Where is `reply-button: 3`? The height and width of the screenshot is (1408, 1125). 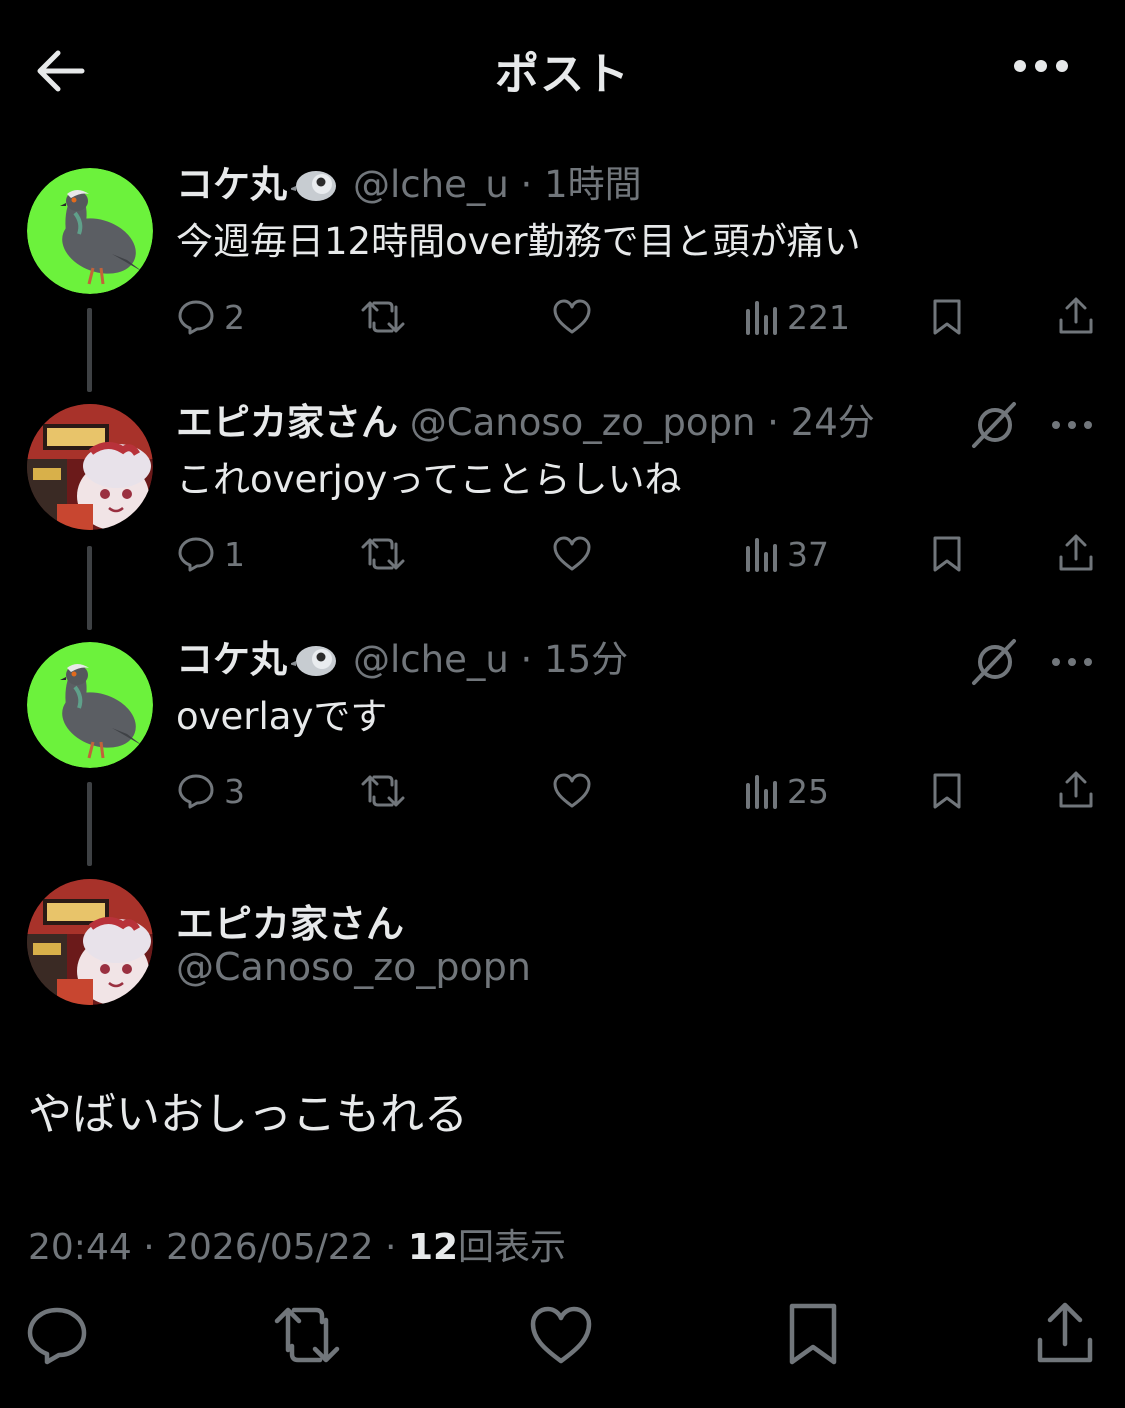
reply-button: 3 is located at coordinates (210, 791).